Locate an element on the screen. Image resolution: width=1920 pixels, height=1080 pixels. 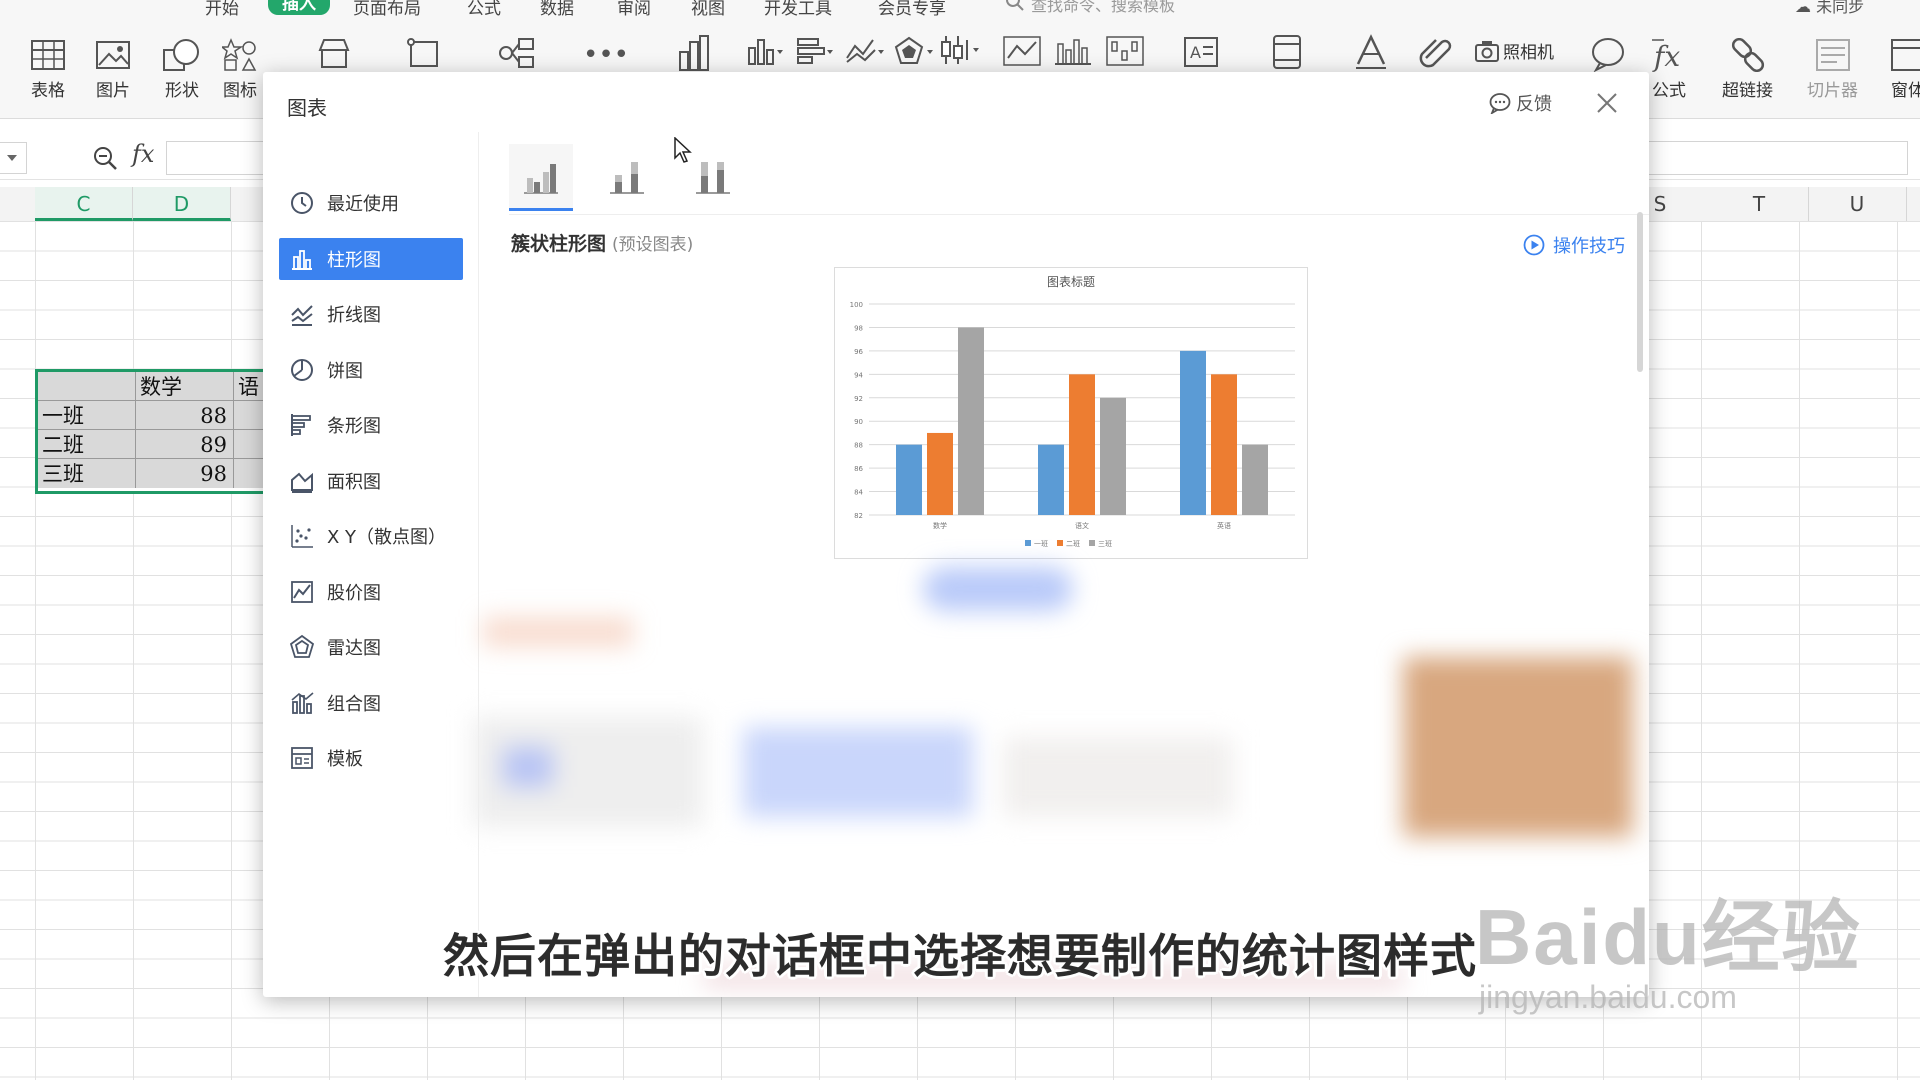
sidebar-item: 条形图 is located at coordinates (371, 425).